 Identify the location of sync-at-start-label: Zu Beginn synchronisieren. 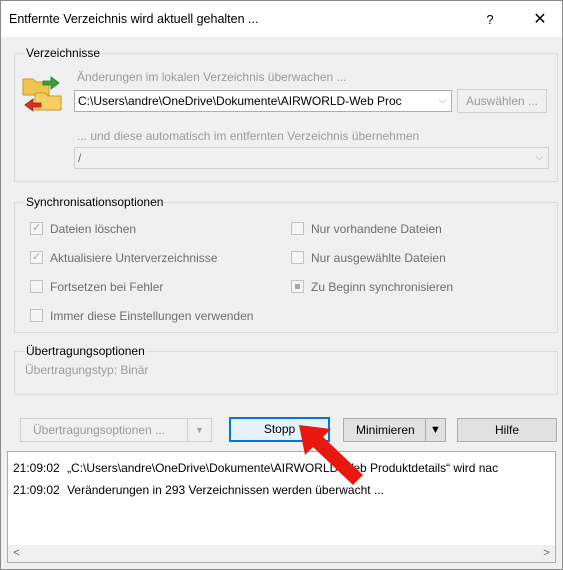
(382, 287).